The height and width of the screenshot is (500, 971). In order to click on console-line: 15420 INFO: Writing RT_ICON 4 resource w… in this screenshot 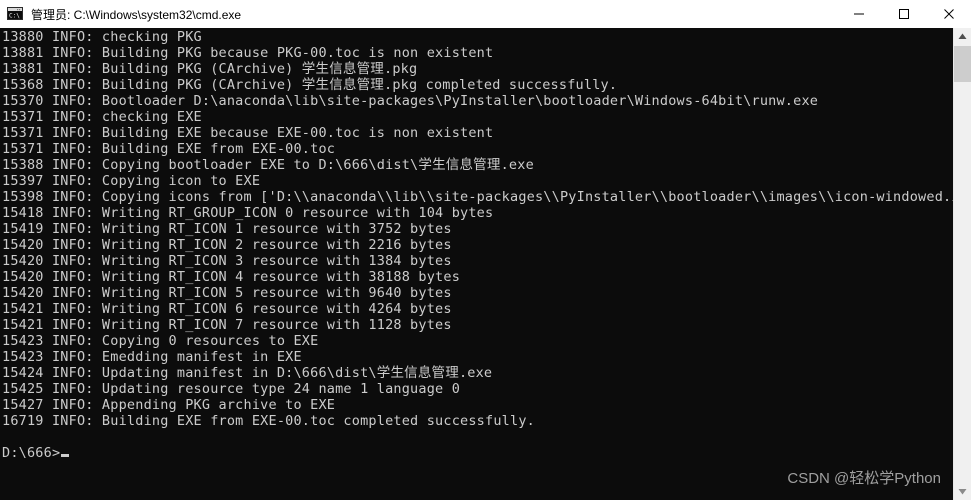, I will do `click(231, 277)`.